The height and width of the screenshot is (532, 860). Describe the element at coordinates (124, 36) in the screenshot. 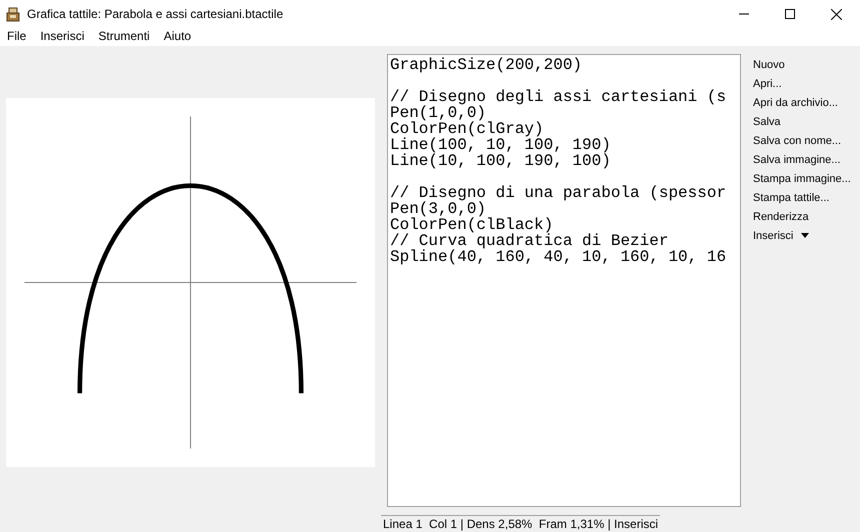

I see `menu-item: Strumenti` at that location.